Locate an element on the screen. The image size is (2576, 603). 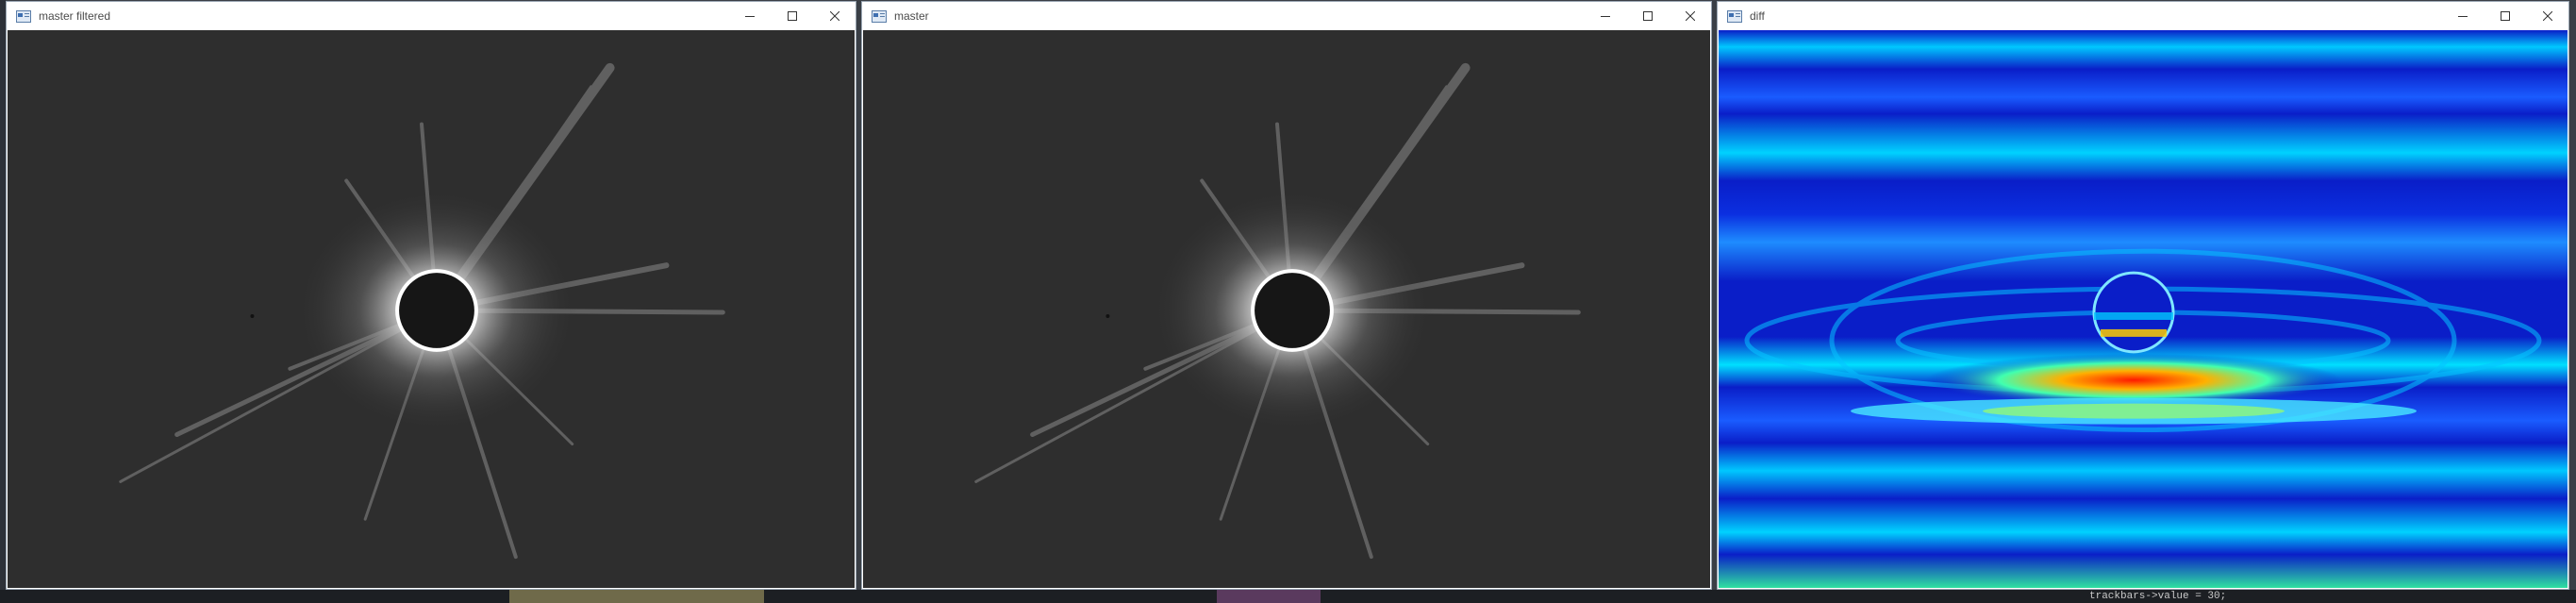
title-bar: diff is located at coordinates (2143, 16).